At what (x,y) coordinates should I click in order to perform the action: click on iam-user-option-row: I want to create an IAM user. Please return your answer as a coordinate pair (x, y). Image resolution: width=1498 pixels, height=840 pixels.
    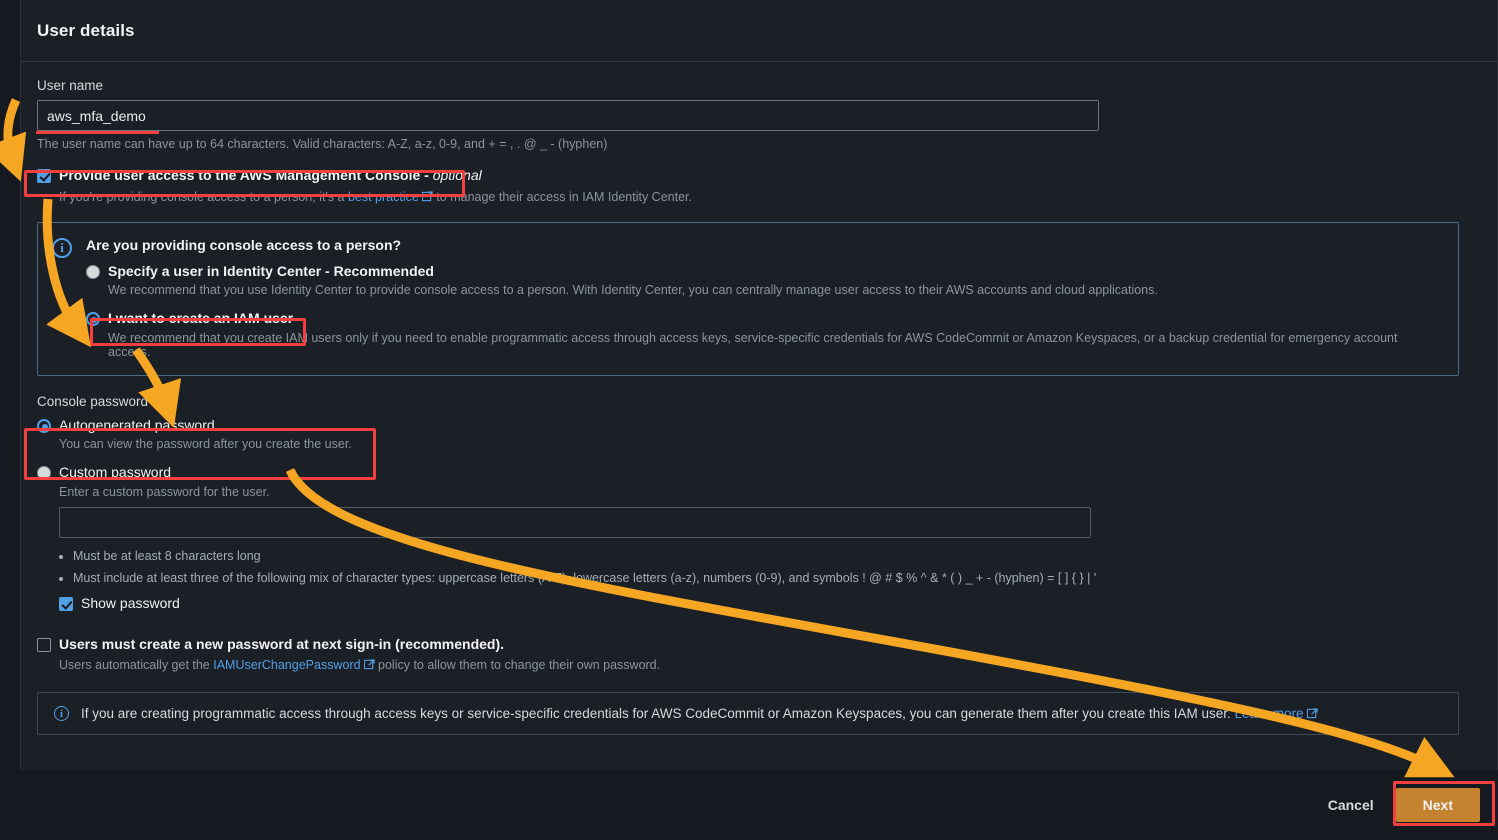
    Looking at the image, I should click on (764, 319).